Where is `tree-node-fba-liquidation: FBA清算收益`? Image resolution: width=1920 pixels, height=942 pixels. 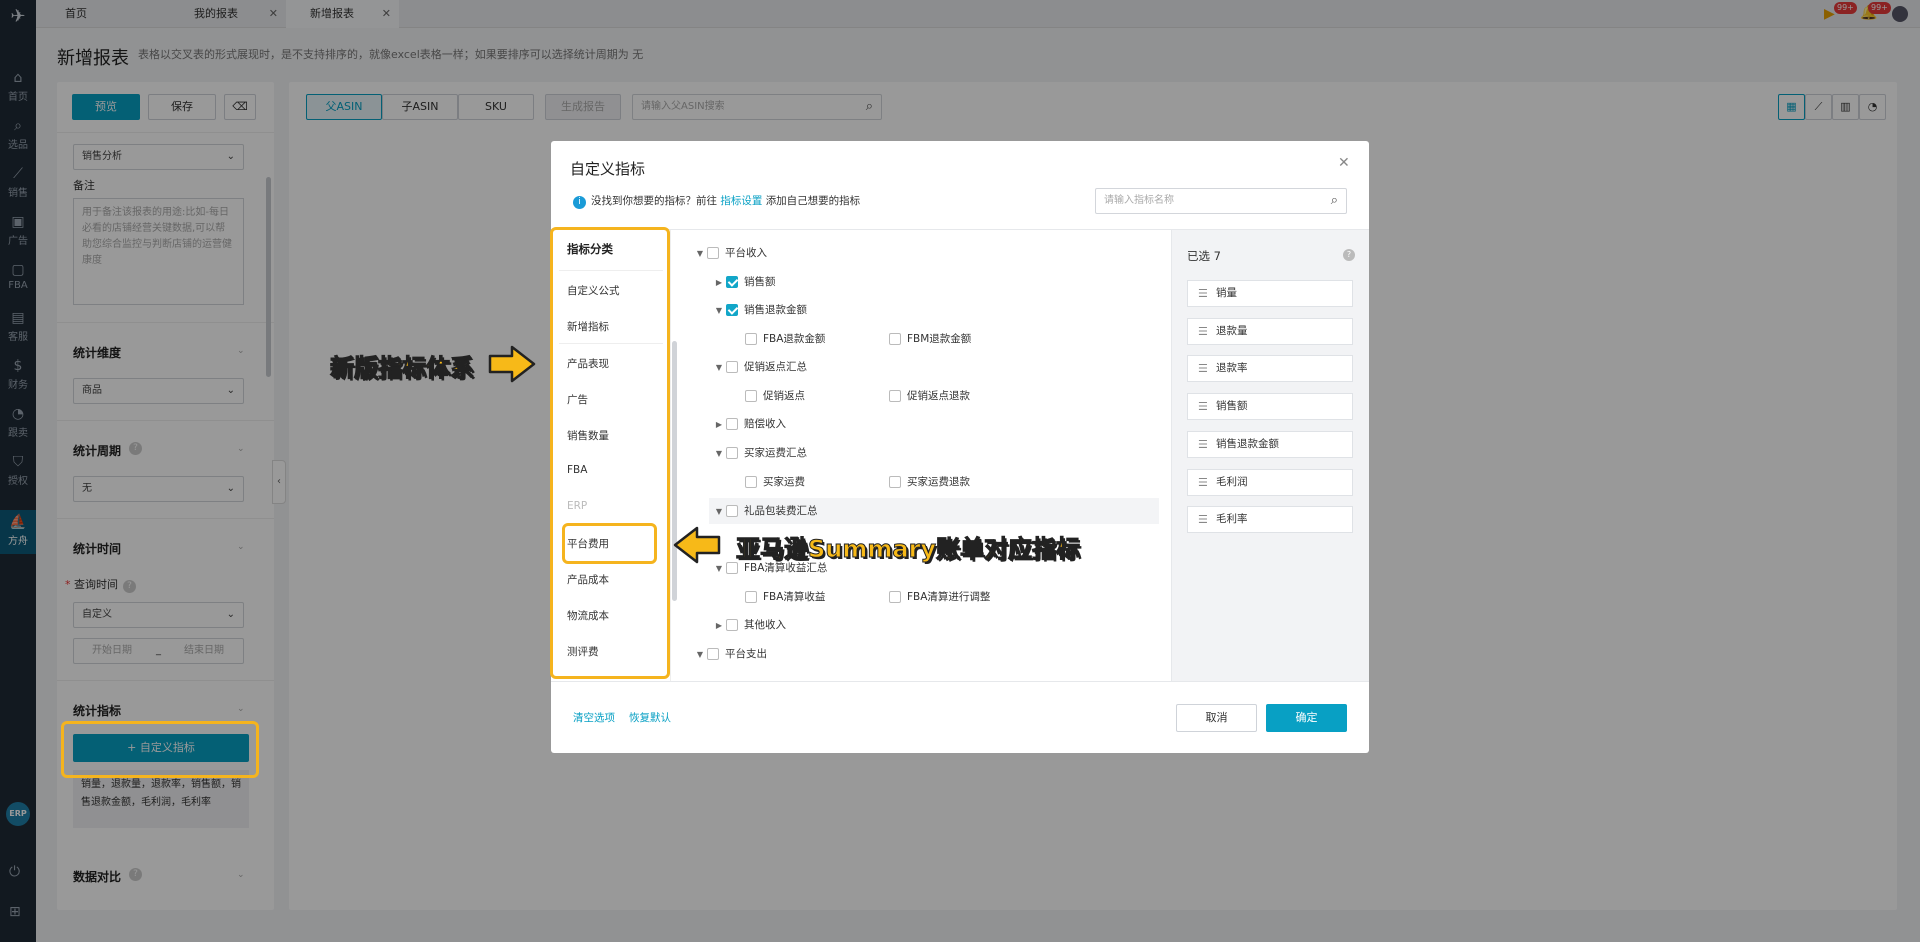 tree-node-fba-liquidation: FBA清算收益 is located at coordinates (785, 597).